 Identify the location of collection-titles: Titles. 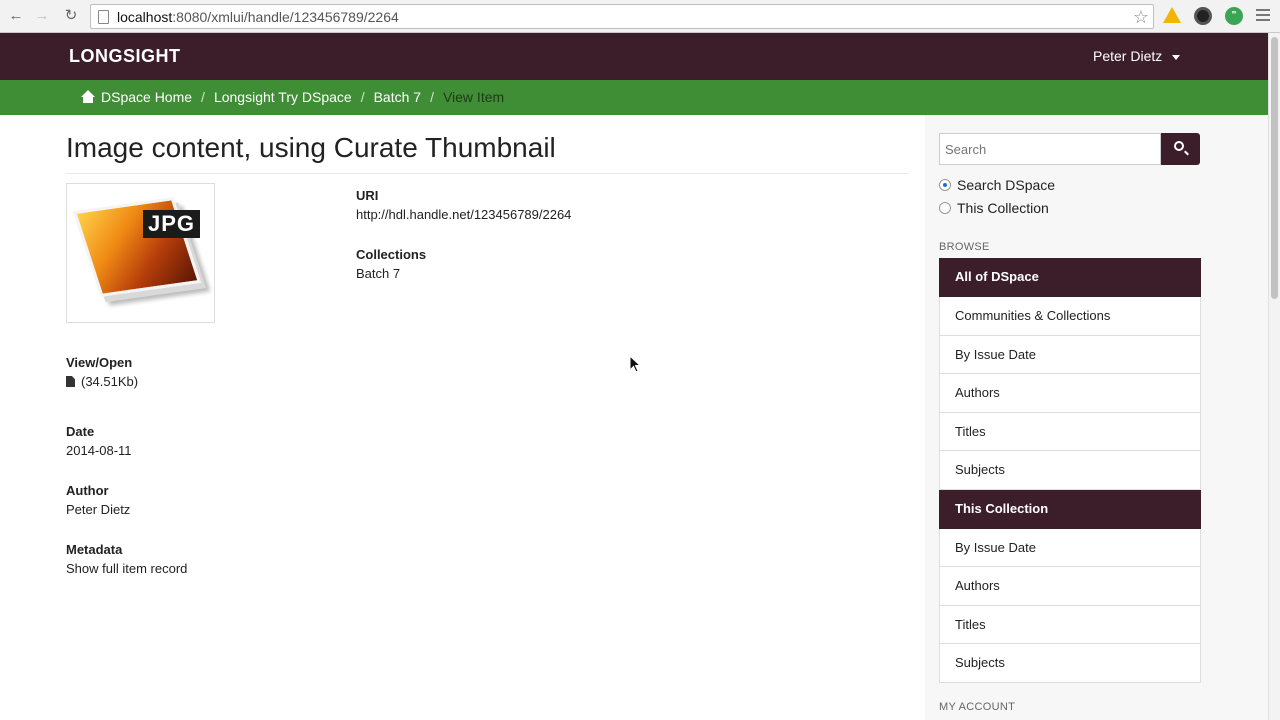
(1070, 624).